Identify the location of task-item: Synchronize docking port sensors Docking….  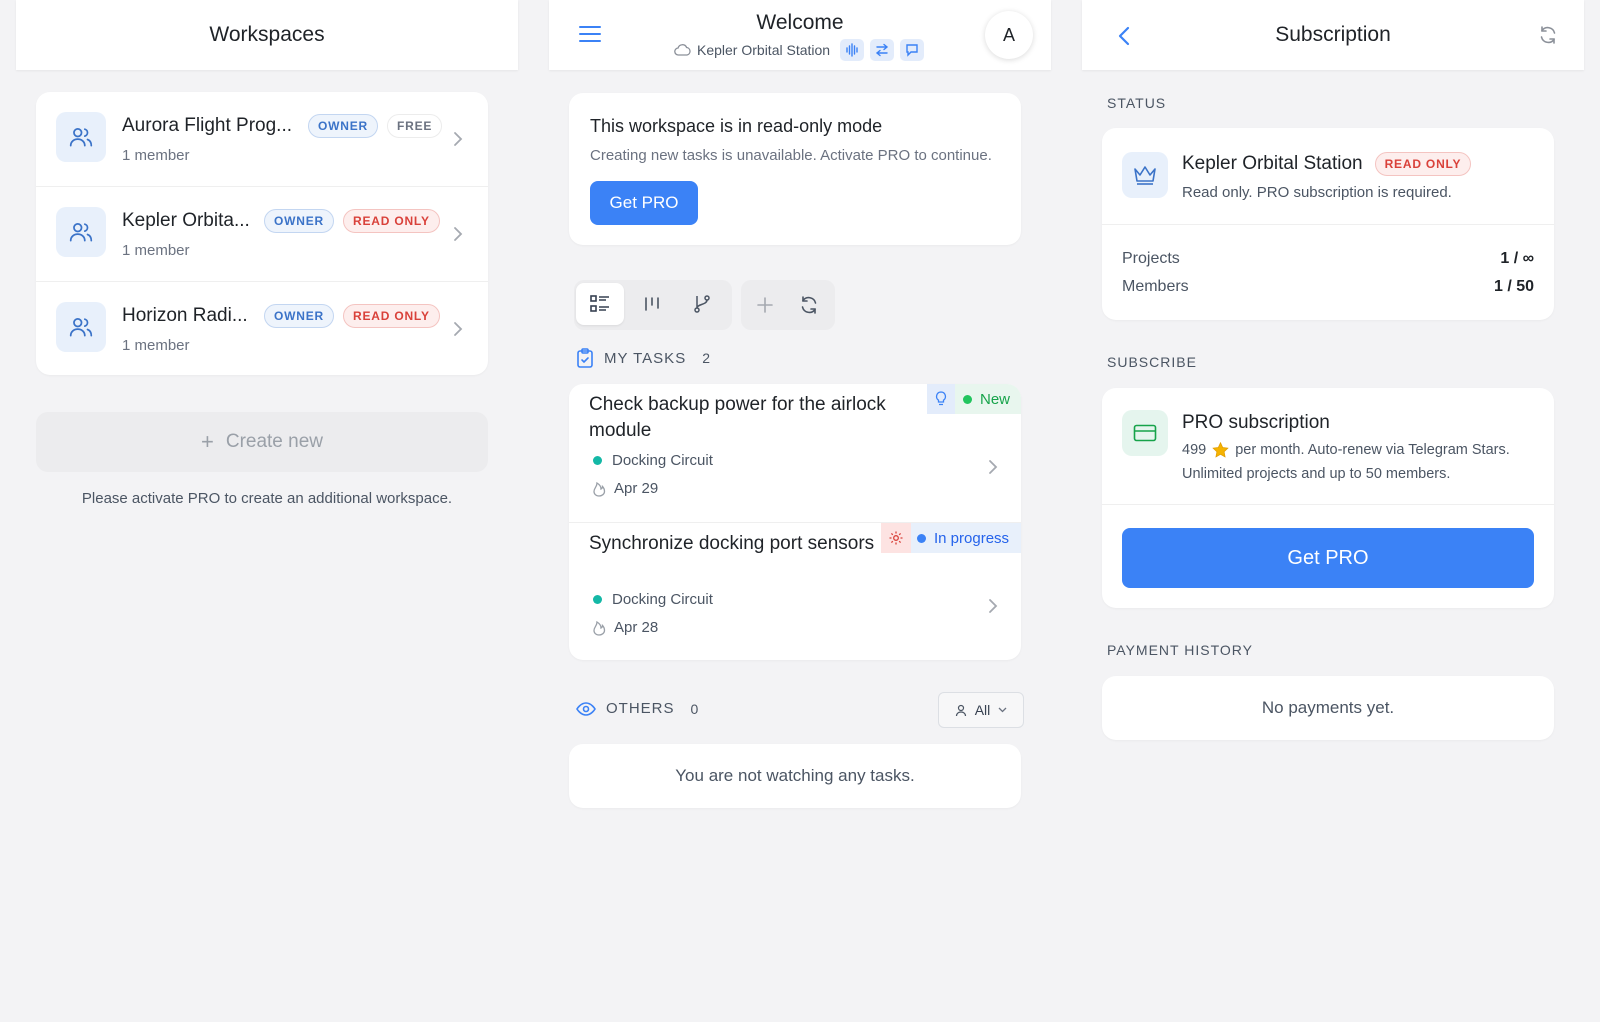
(795, 591).